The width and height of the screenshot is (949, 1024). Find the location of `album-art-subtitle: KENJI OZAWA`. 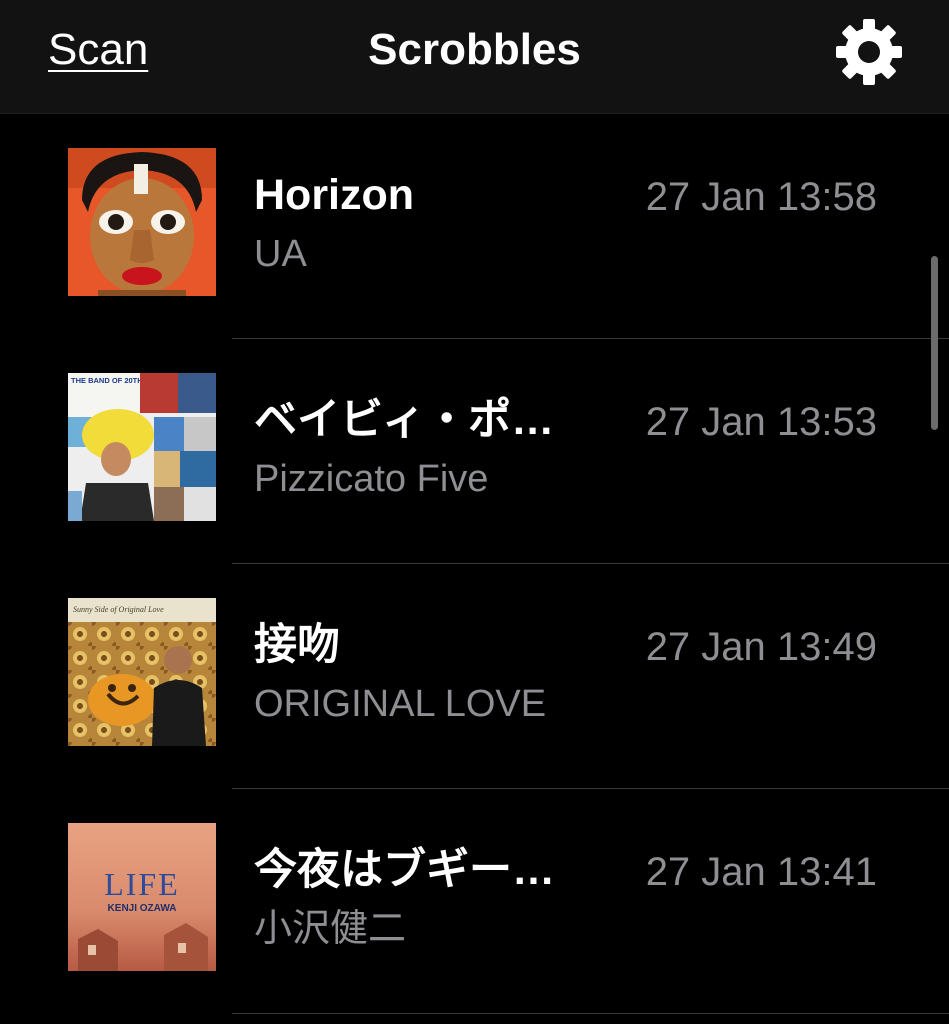

album-art-subtitle: KENJI OZAWA is located at coordinates (142, 908).